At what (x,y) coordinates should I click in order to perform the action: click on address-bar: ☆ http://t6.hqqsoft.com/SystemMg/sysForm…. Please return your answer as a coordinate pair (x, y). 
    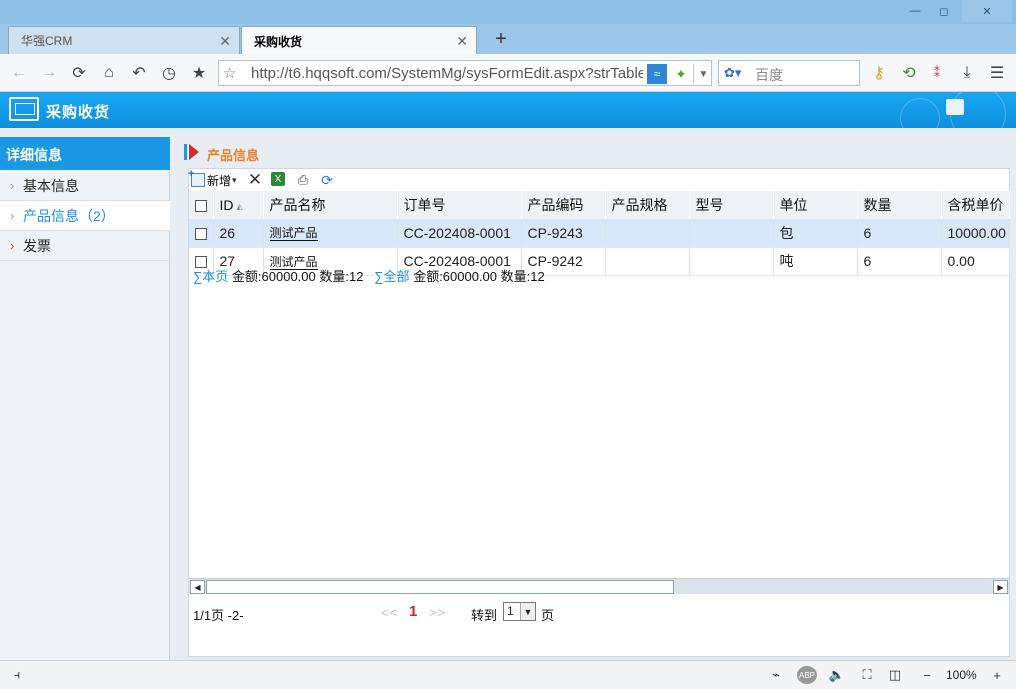
    Looking at the image, I should click on (465, 73).